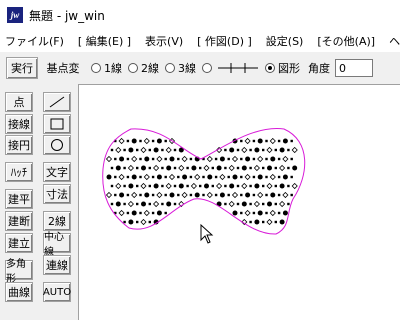  I want to click on tool-hatch: ﾊｯﾁ, so click(19, 172).